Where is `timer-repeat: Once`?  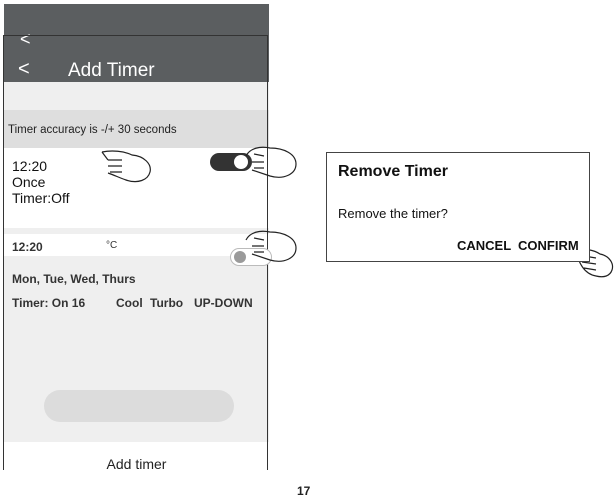 timer-repeat: Once is located at coordinates (29, 182).